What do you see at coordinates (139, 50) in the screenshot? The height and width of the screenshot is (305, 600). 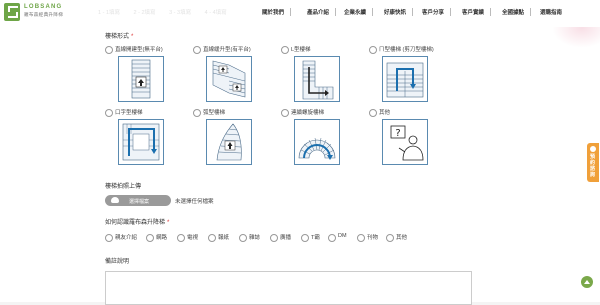 I see `stair-option-label: 直線開建型(無平台)` at bounding box center [139, 50].